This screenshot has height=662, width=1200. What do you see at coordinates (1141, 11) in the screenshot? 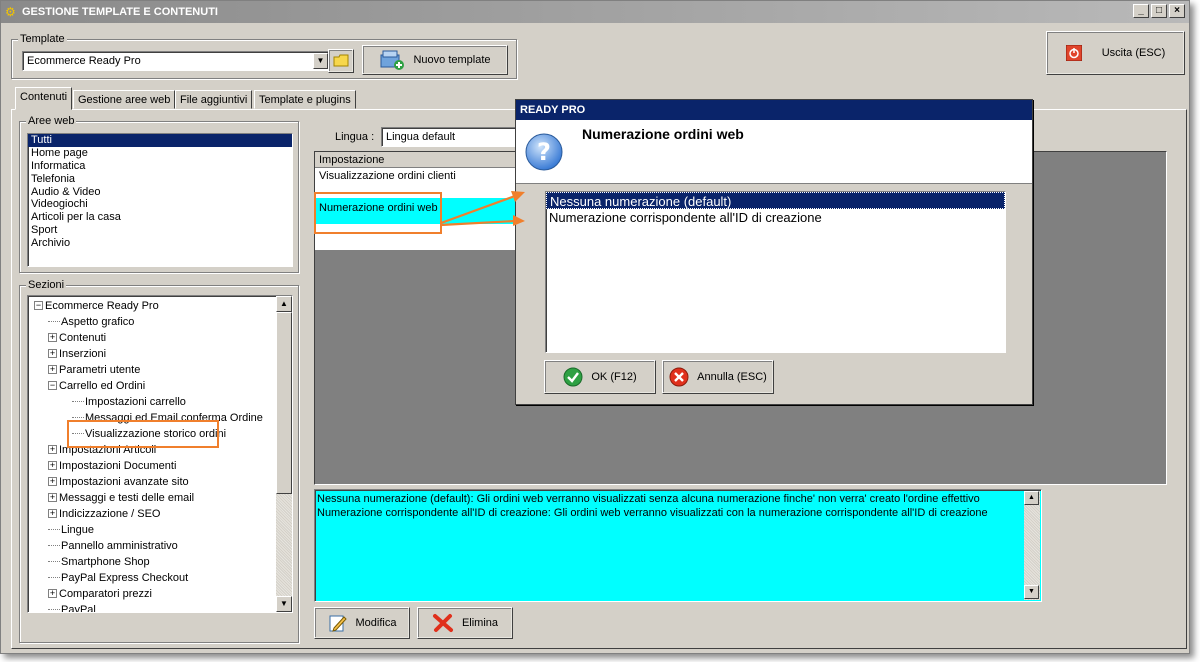
I see `minimize-button: _` at bounding box center [1141, 11].